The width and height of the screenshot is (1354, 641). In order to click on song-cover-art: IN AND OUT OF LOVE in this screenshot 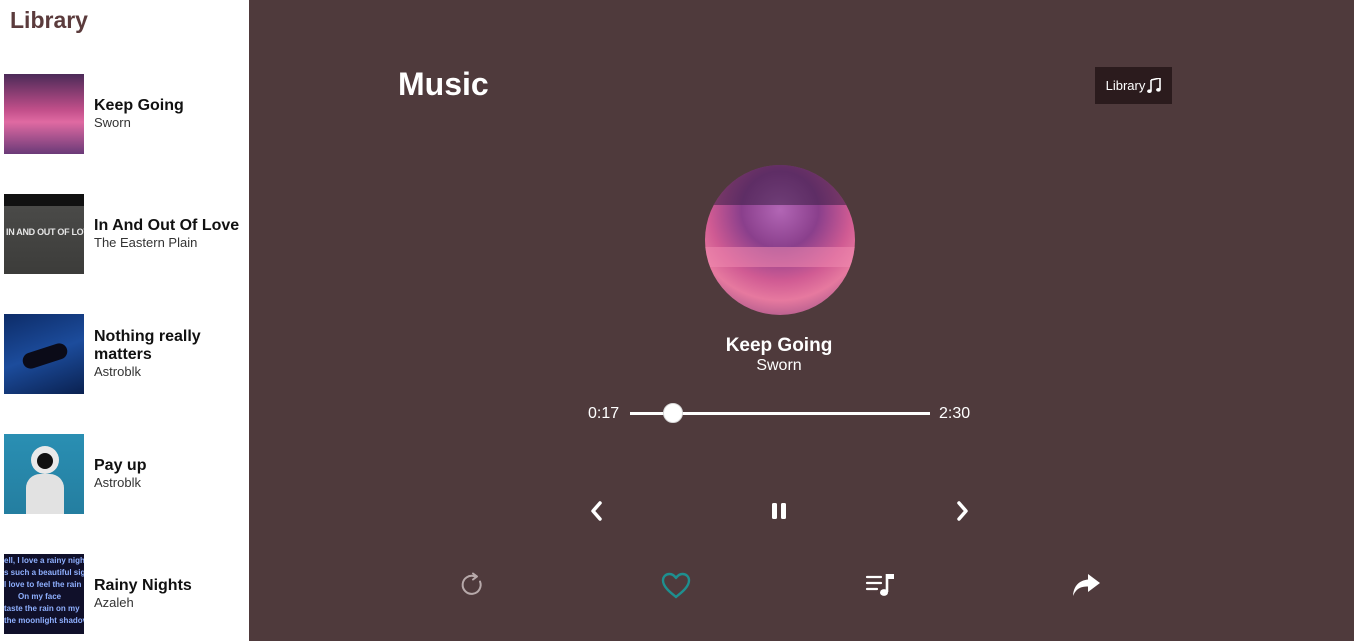, I will do `click(44, 234)`.